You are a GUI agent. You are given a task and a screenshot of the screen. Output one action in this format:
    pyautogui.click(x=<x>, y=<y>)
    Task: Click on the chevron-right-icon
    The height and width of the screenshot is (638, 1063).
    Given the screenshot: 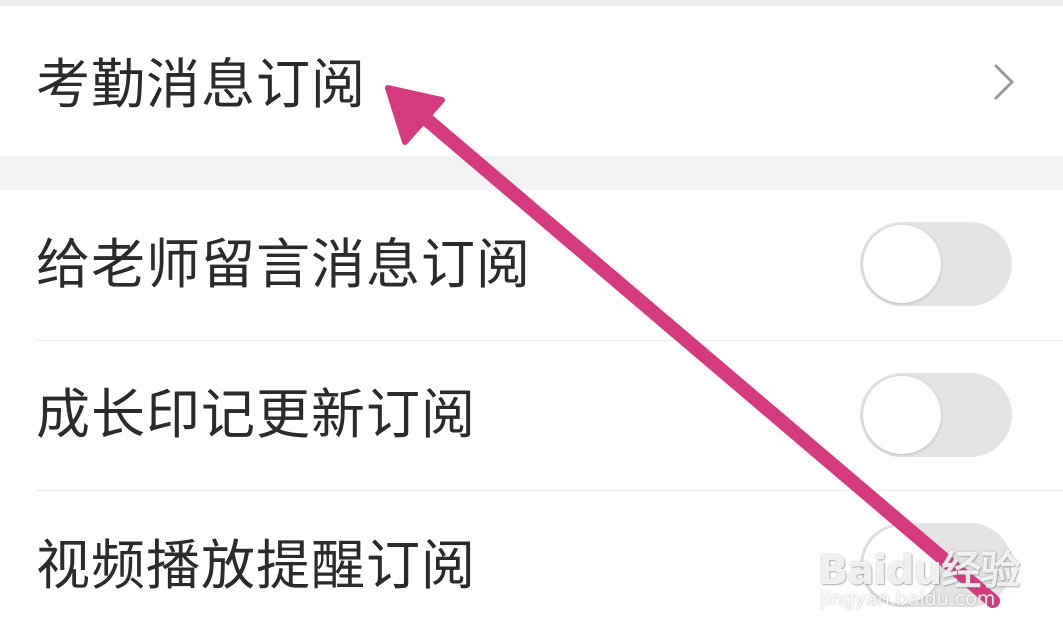 What is the action you would take?
    pyautogui.click(x=1004, y=82)
    